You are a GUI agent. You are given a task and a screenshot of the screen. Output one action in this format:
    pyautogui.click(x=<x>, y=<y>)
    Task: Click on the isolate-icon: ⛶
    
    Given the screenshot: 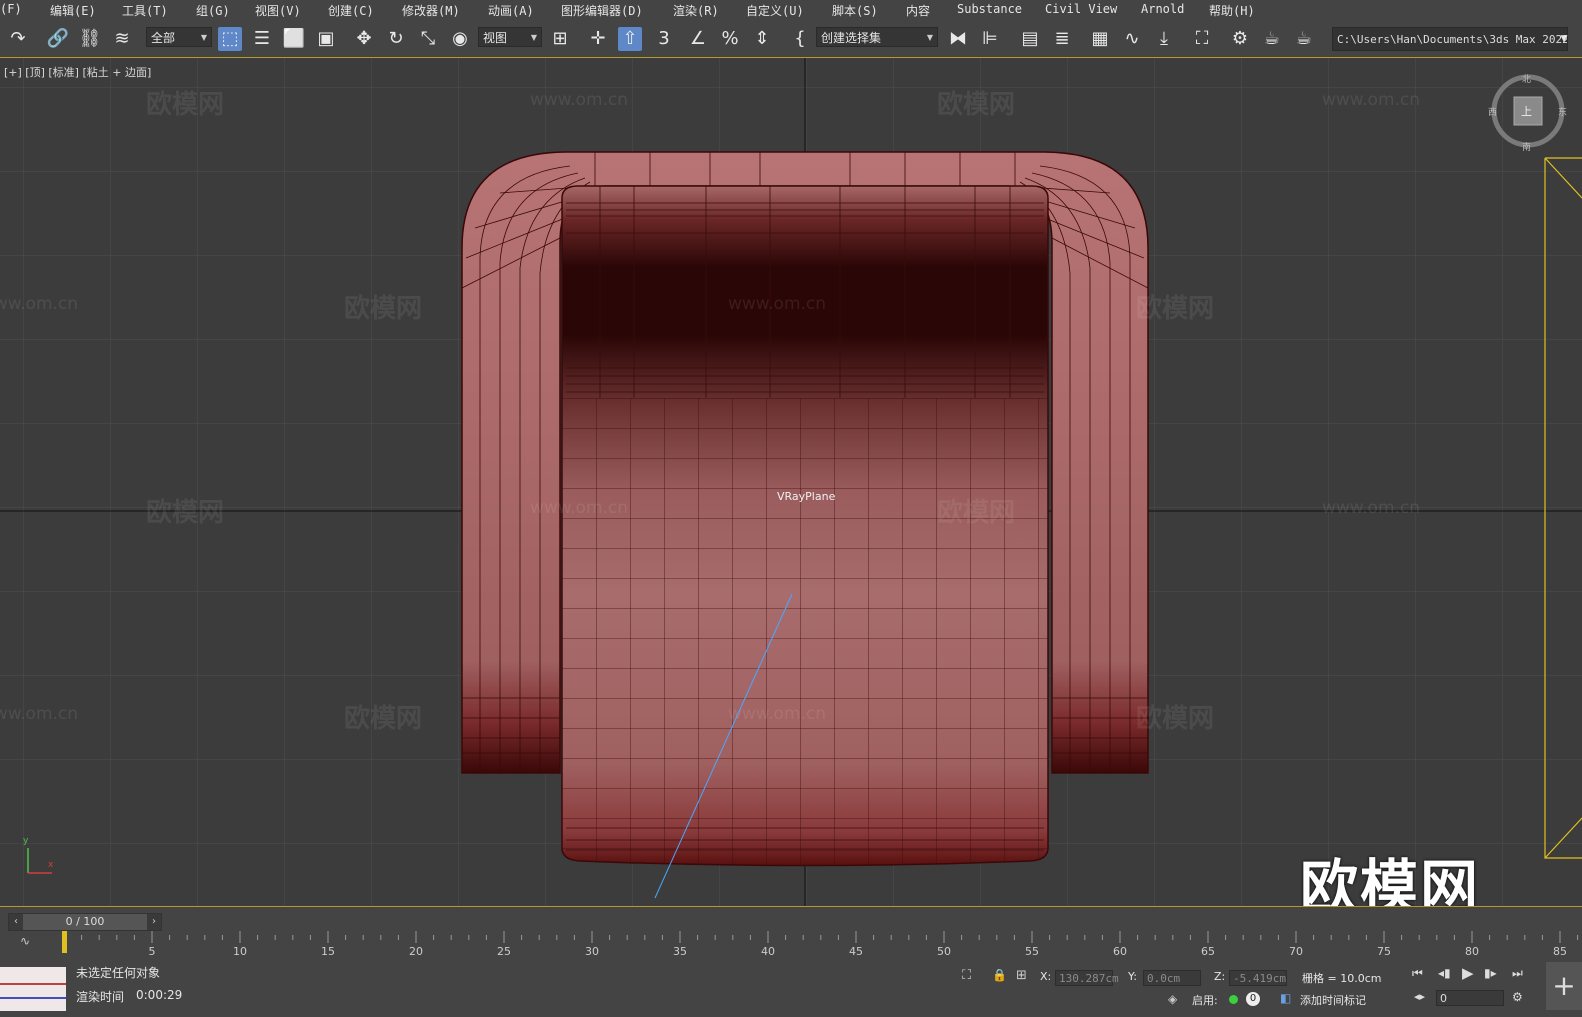 What is the action you would take?
    pyautogui.click(x=966, y=975)
    